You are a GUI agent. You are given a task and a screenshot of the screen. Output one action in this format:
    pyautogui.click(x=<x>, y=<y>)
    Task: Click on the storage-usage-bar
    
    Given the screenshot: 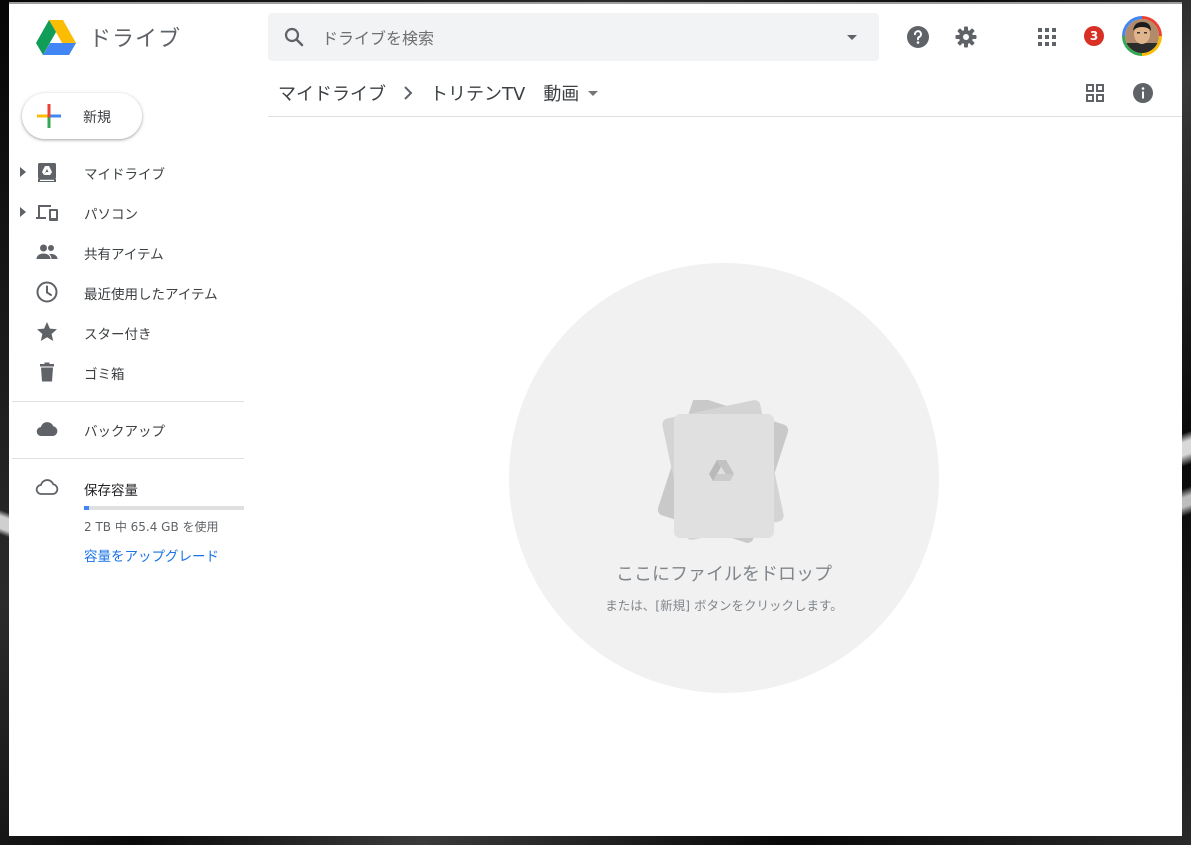 What is the action you would take?
    pyautogui.click(x=164, y=508)
    